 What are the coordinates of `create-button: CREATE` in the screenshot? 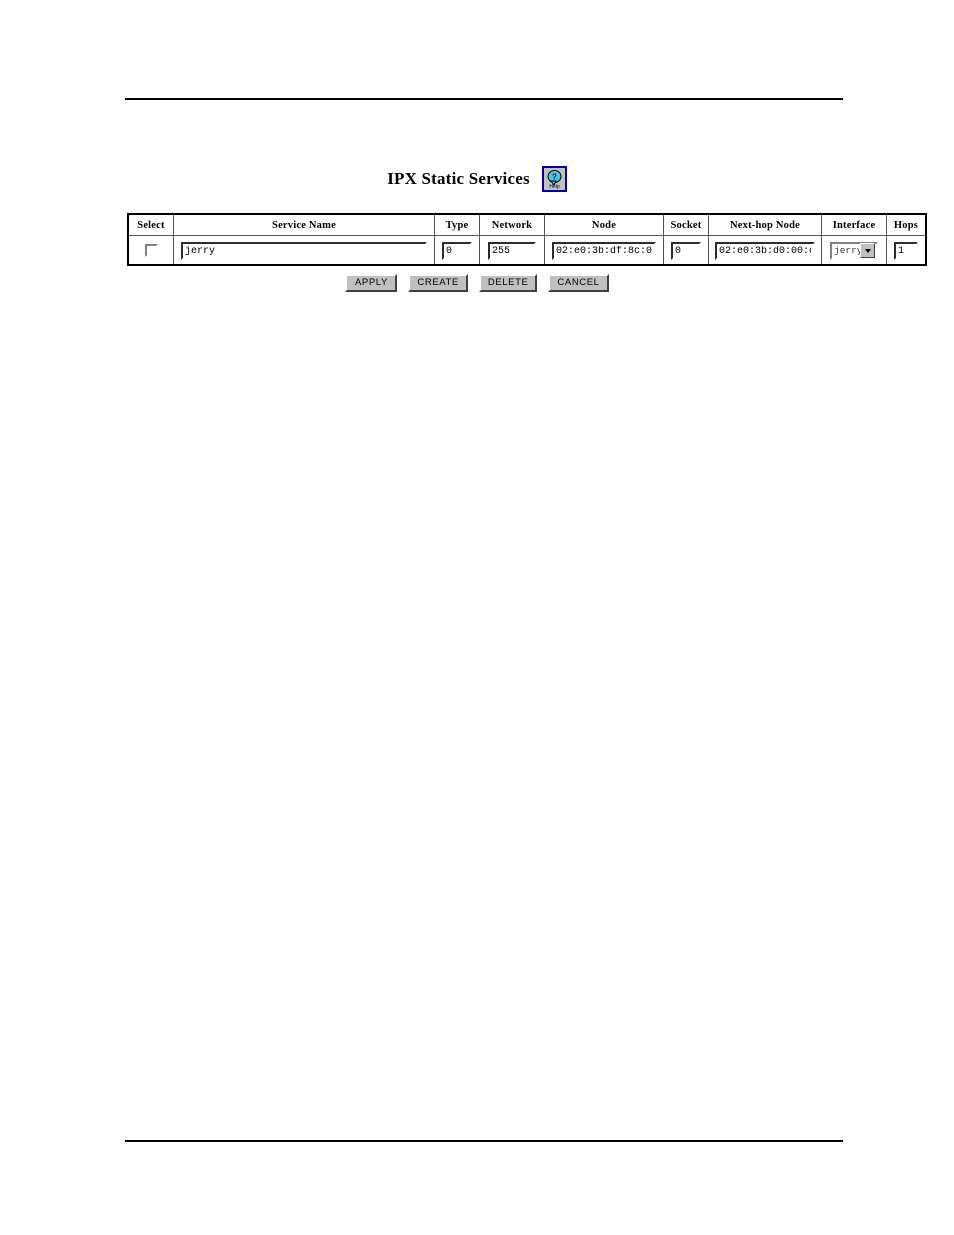 It's located at (438, 283).